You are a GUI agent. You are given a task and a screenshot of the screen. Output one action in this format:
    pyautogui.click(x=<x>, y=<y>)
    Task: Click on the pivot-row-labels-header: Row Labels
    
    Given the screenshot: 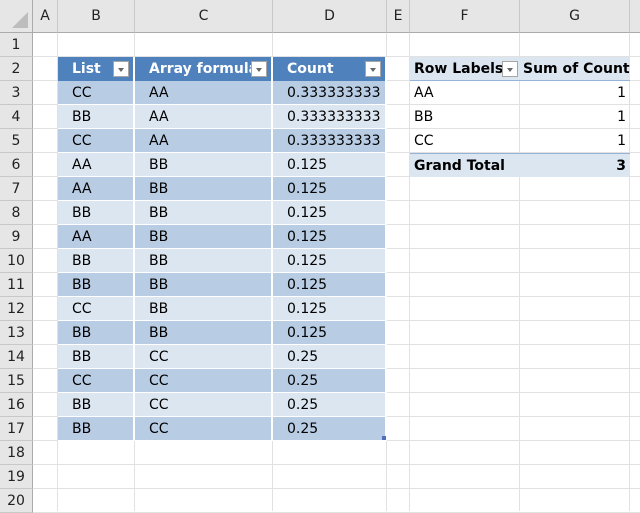 What is the action you would take?
    pyautogui.click(x=465, y=69)
    